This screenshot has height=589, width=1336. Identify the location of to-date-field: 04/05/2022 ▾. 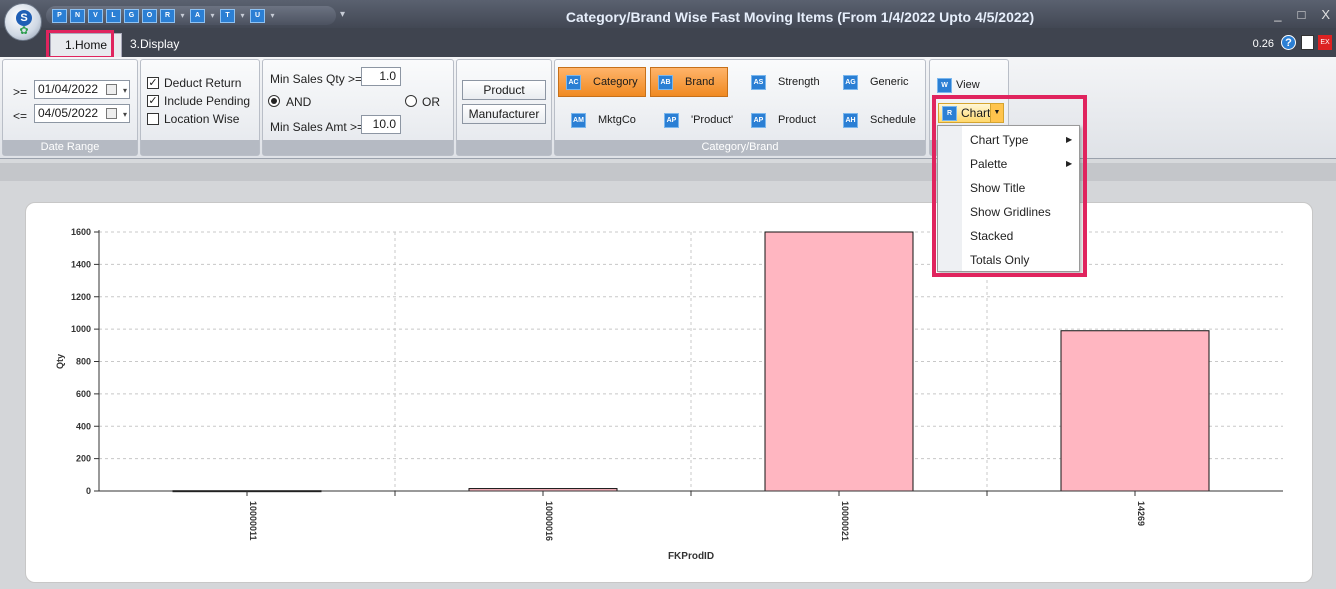
(82, 113).